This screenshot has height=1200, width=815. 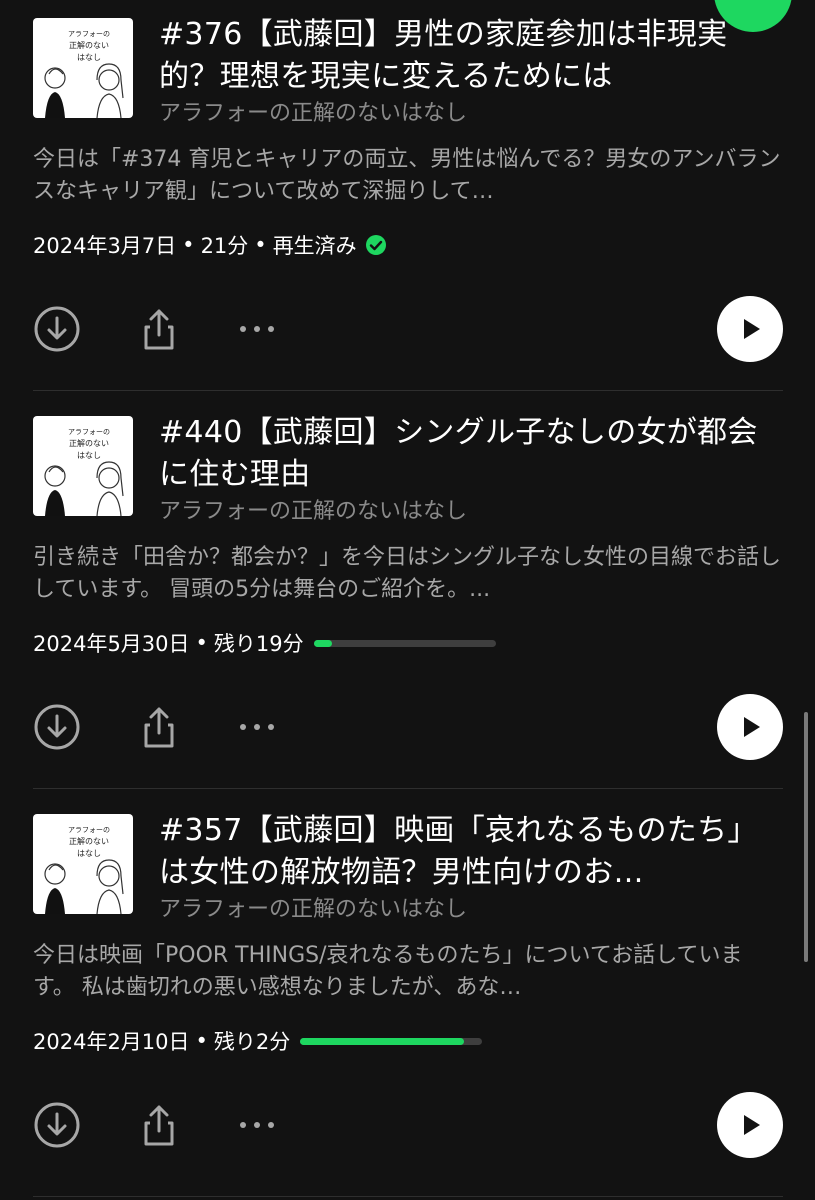 I want to click on episode-date: 2024年3月7日, so click(x=105, y=246).